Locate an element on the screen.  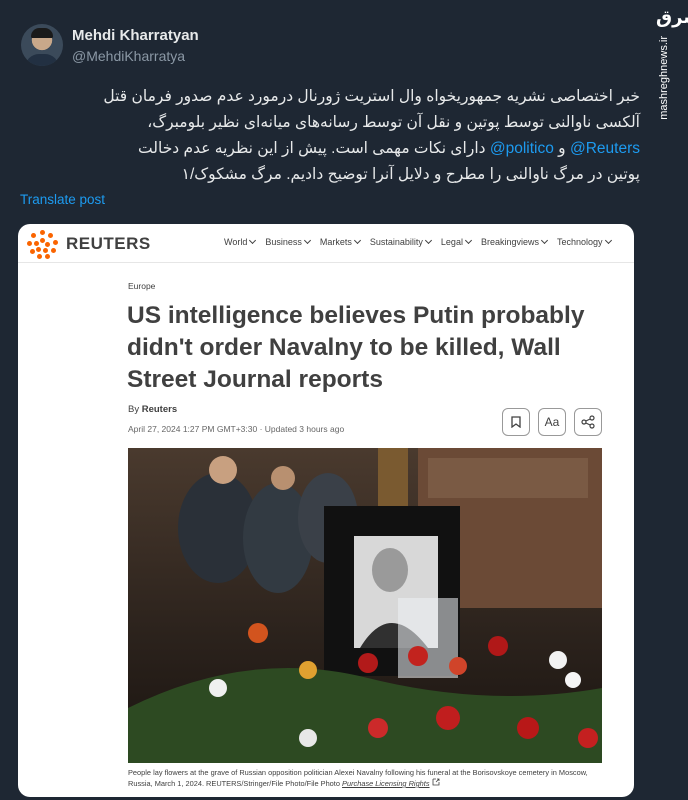
bookmark-button is located at coordinates (516, 422).